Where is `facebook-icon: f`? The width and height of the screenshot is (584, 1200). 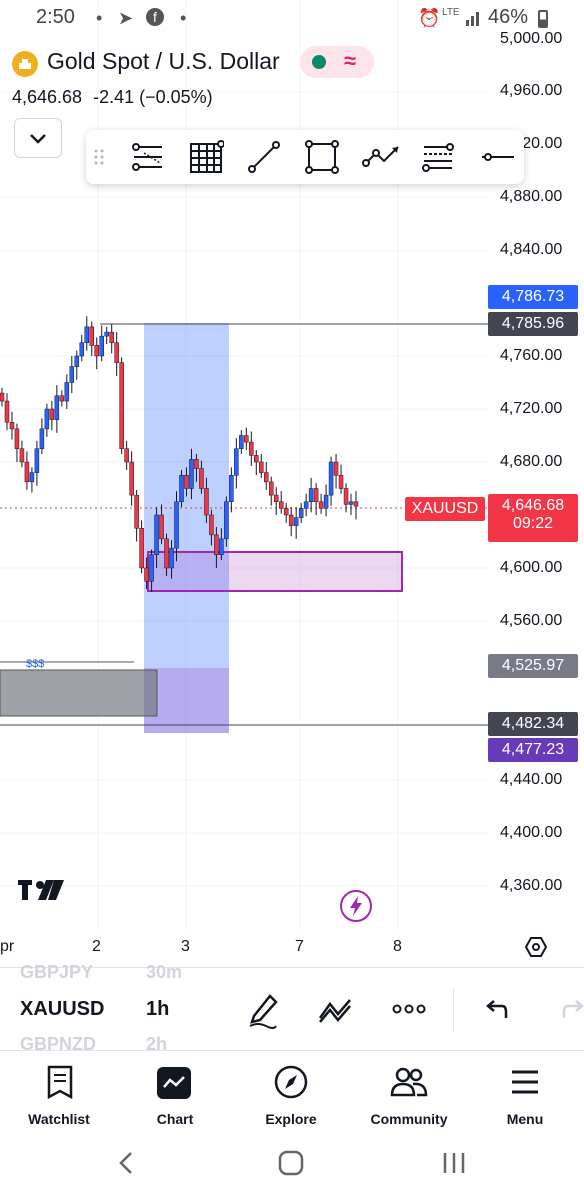 facebook-icon: f is located at coordinates (155, 17).